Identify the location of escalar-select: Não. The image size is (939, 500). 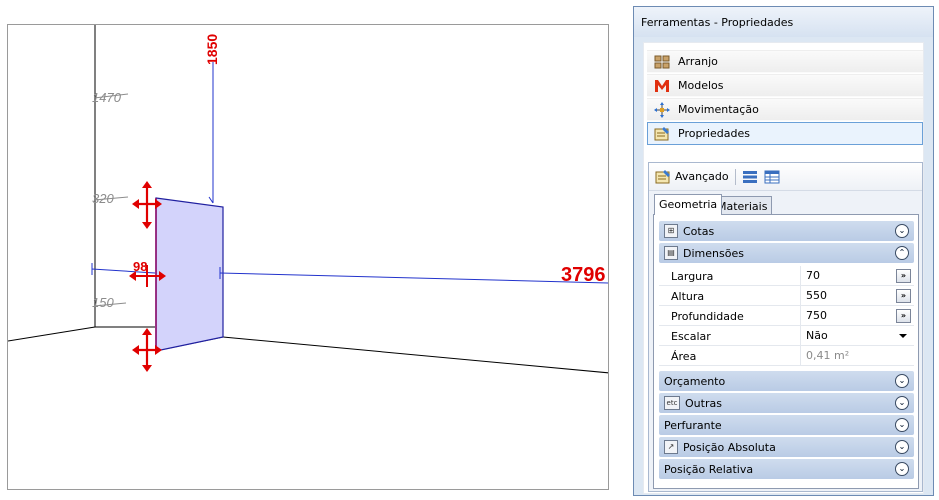
(817, 335).